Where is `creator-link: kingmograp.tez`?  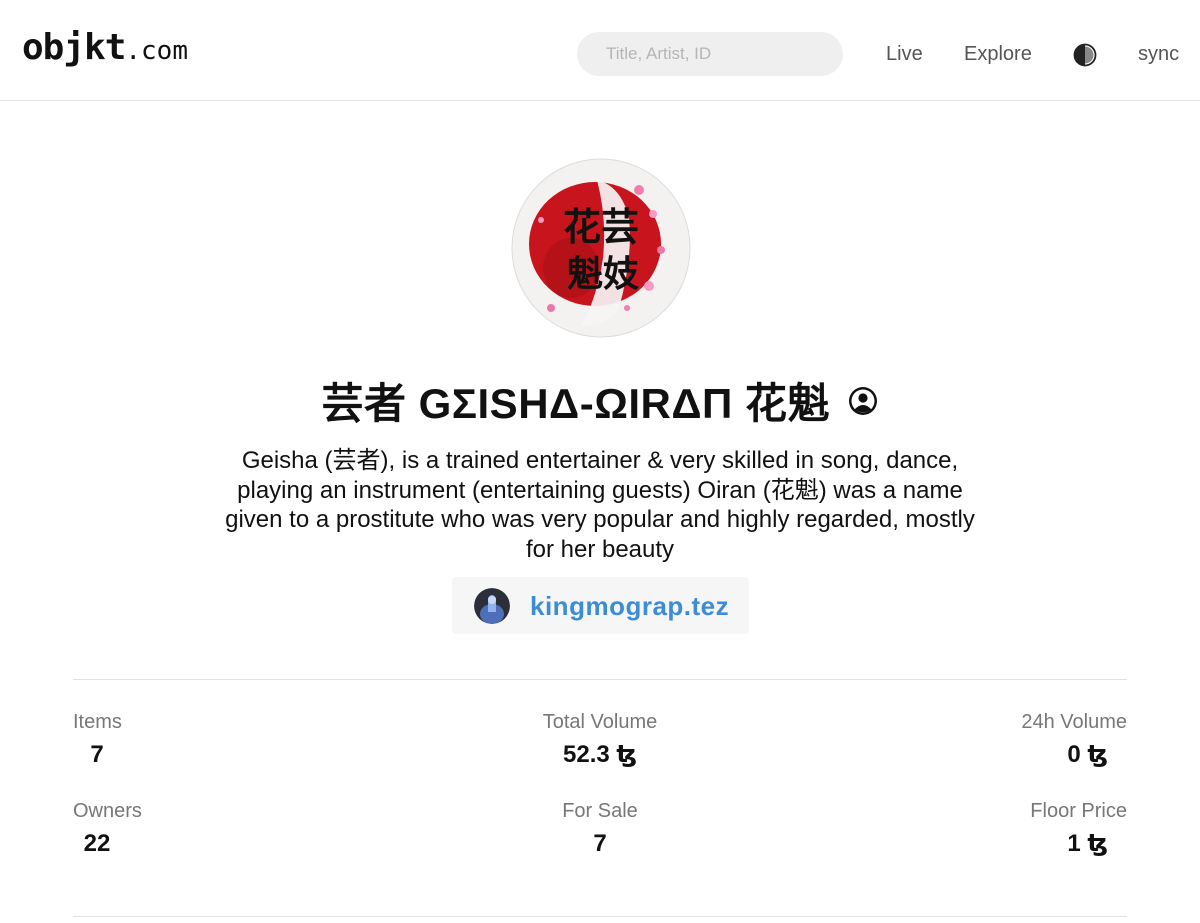 creator-link: kingmograp.tez is located at coordinates (600, 605).